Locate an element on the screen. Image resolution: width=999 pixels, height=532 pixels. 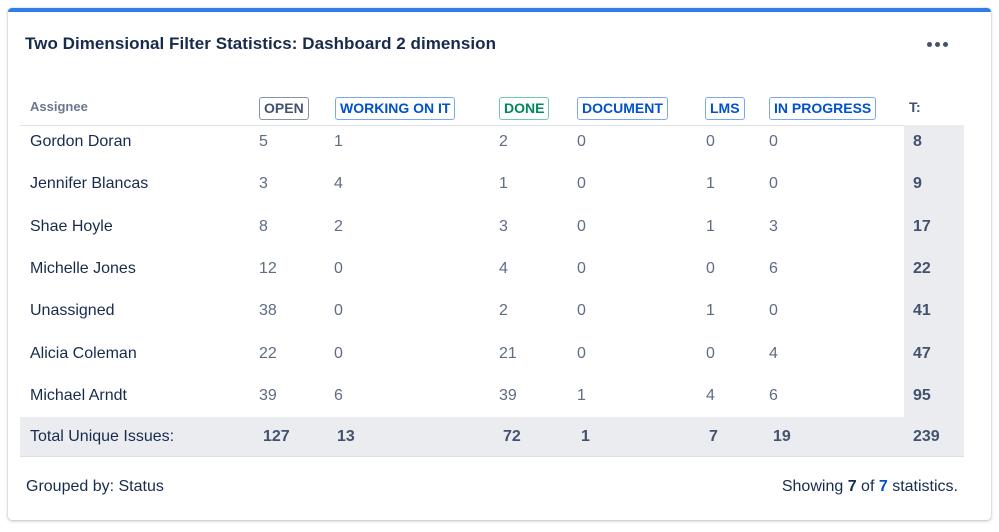
showing-suffix: statistics. is located at coordinates (925, 486).